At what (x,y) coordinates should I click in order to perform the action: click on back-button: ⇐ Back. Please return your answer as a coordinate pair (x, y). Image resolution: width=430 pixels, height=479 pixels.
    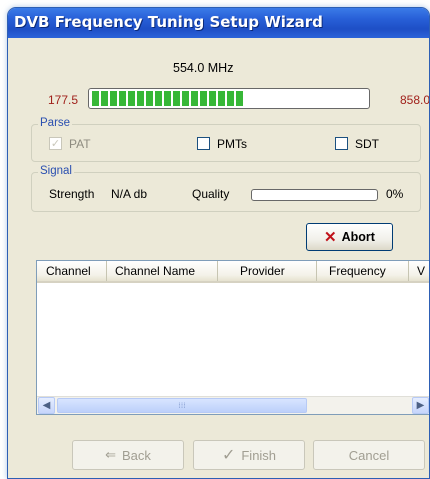
    Looking at the image, I should click on (128, 455).